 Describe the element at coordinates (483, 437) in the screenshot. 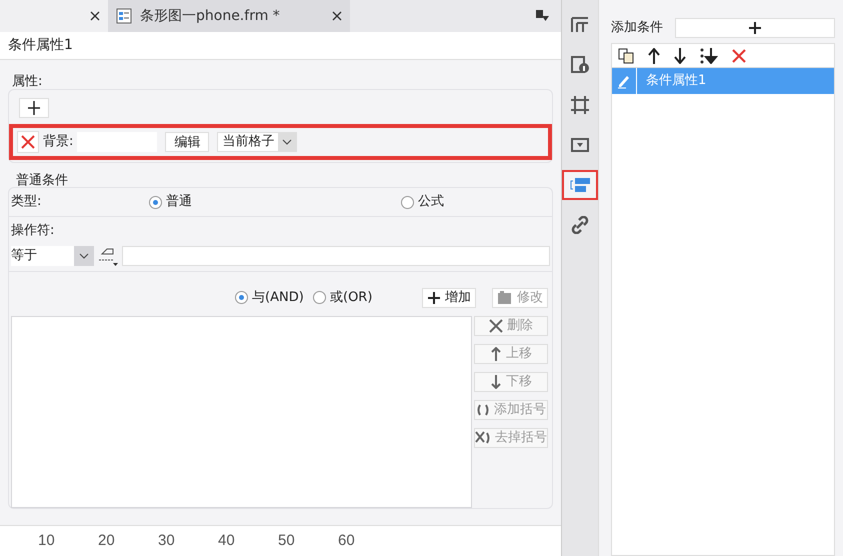

I see `remove-parentheses-icon` at that location.